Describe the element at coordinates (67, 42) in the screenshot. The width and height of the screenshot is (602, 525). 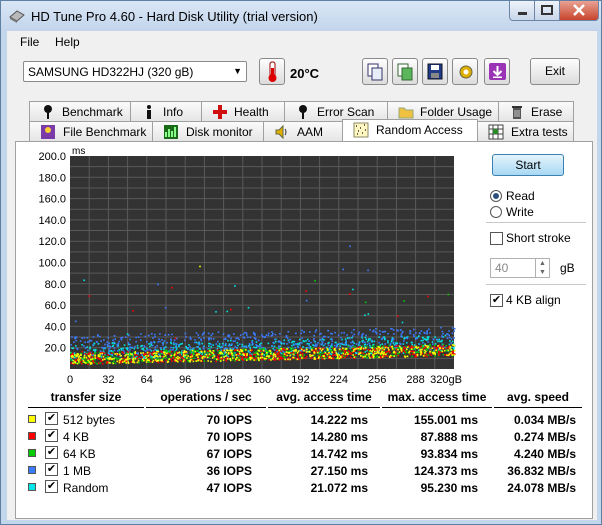
I see `menu-help: Help` at that location.